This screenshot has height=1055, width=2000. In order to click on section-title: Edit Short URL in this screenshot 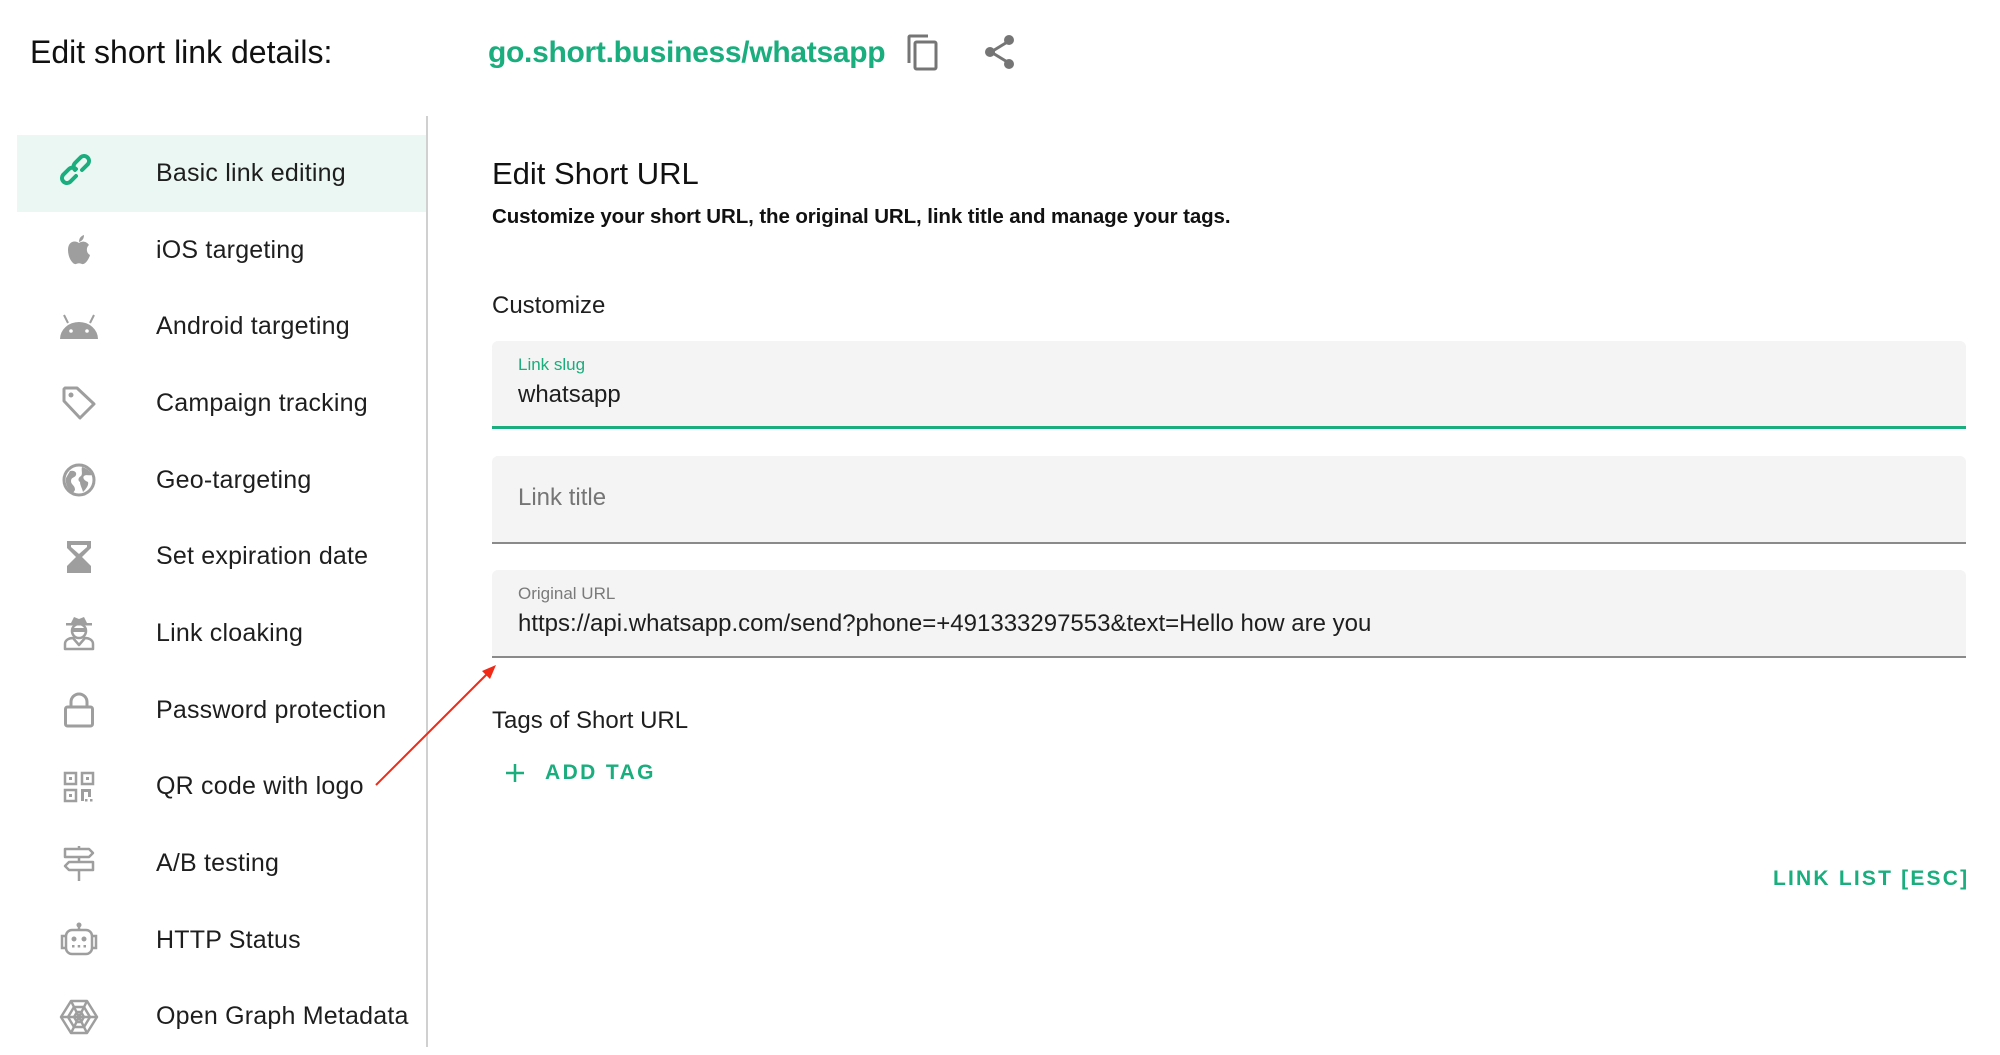, I will do `click(595, 173)`.